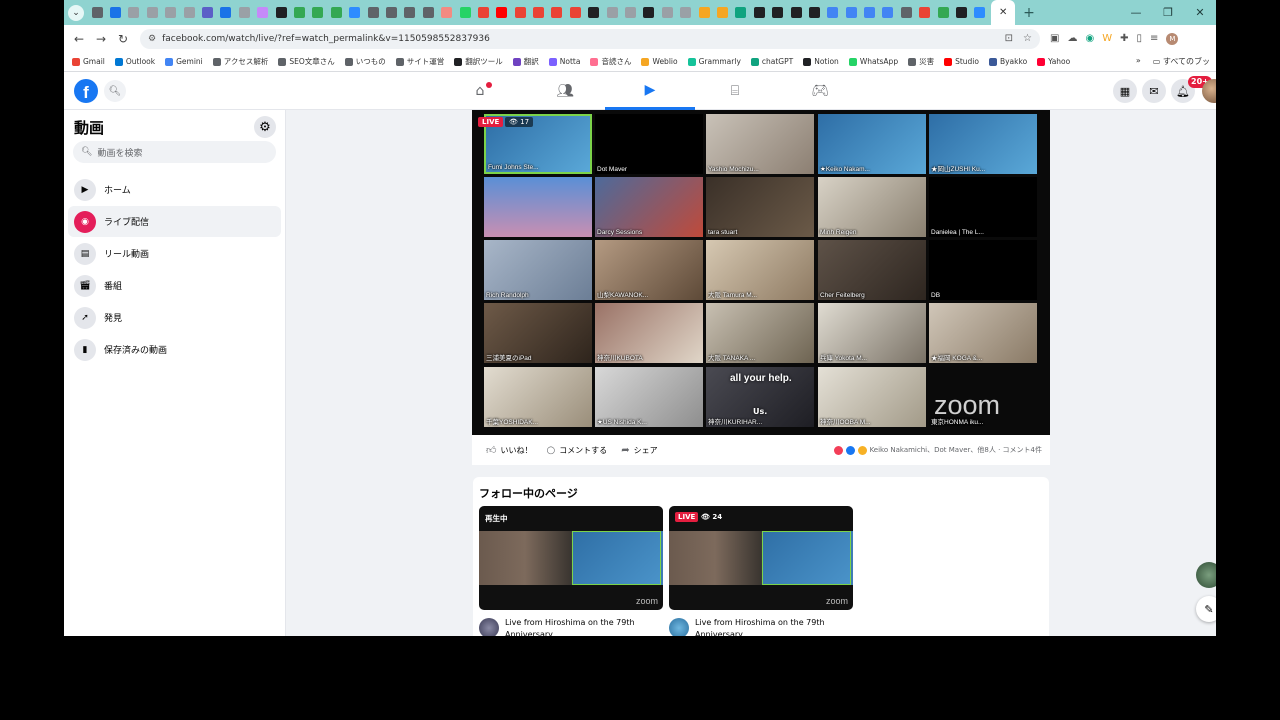 The height and width of the screenshot is (720, 1280). Describe the element at coordinates (610, 61) in the screenshot. I see `bookmark-item: 音読さん` at that location.